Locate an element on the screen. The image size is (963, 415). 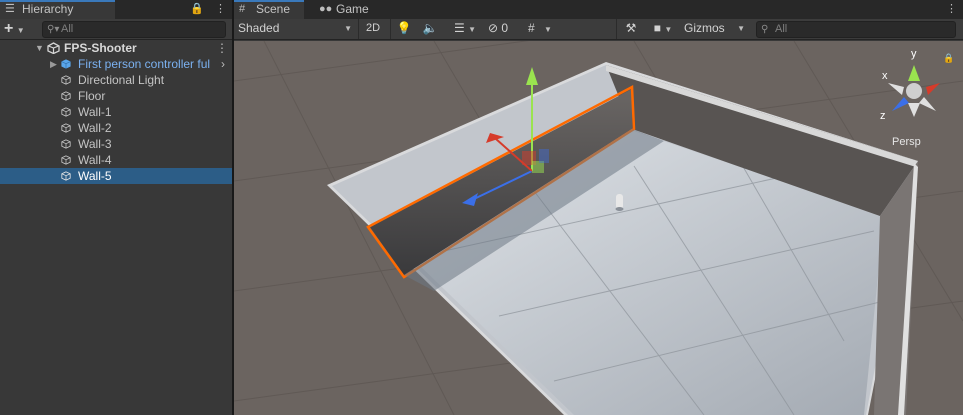
list-item: Wall-4 is located at coordinates (116, 160).